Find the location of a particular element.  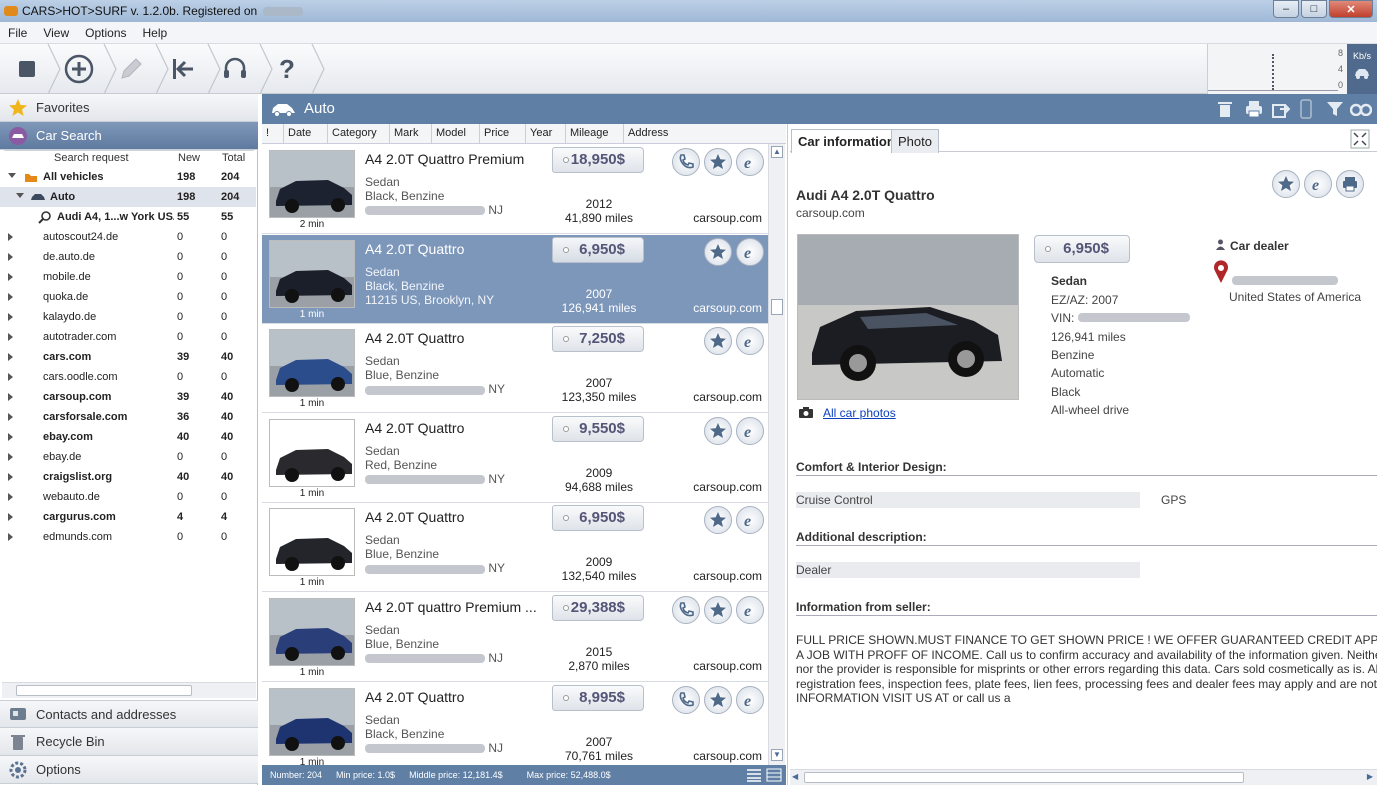

tree-row: Auto 198 204 is located at coordinates (128, 197).